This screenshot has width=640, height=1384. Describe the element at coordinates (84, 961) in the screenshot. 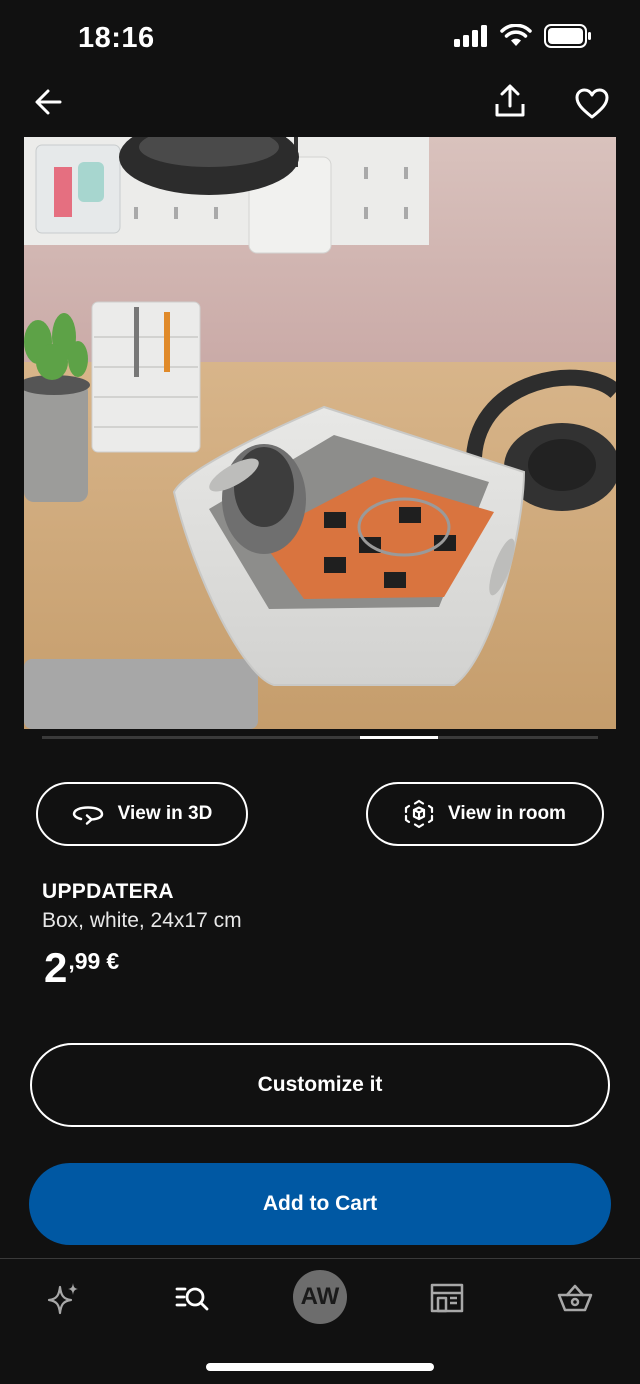

I see `price-decimal: ,99` at that location.